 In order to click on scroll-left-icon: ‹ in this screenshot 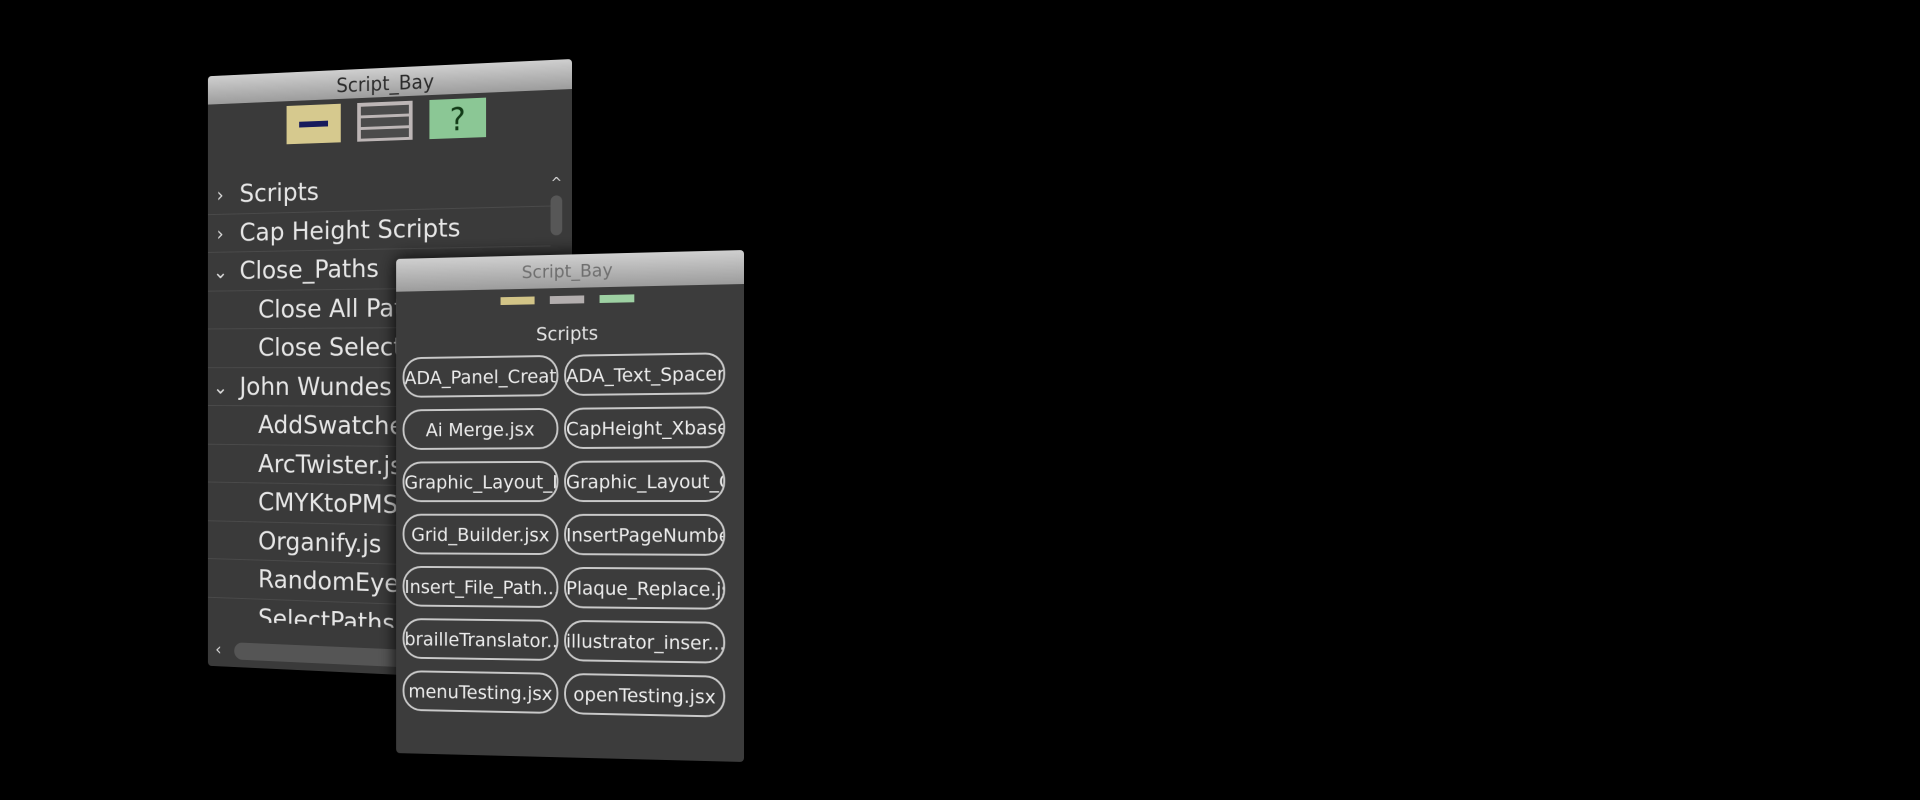, I will do `click(218, 649)`.